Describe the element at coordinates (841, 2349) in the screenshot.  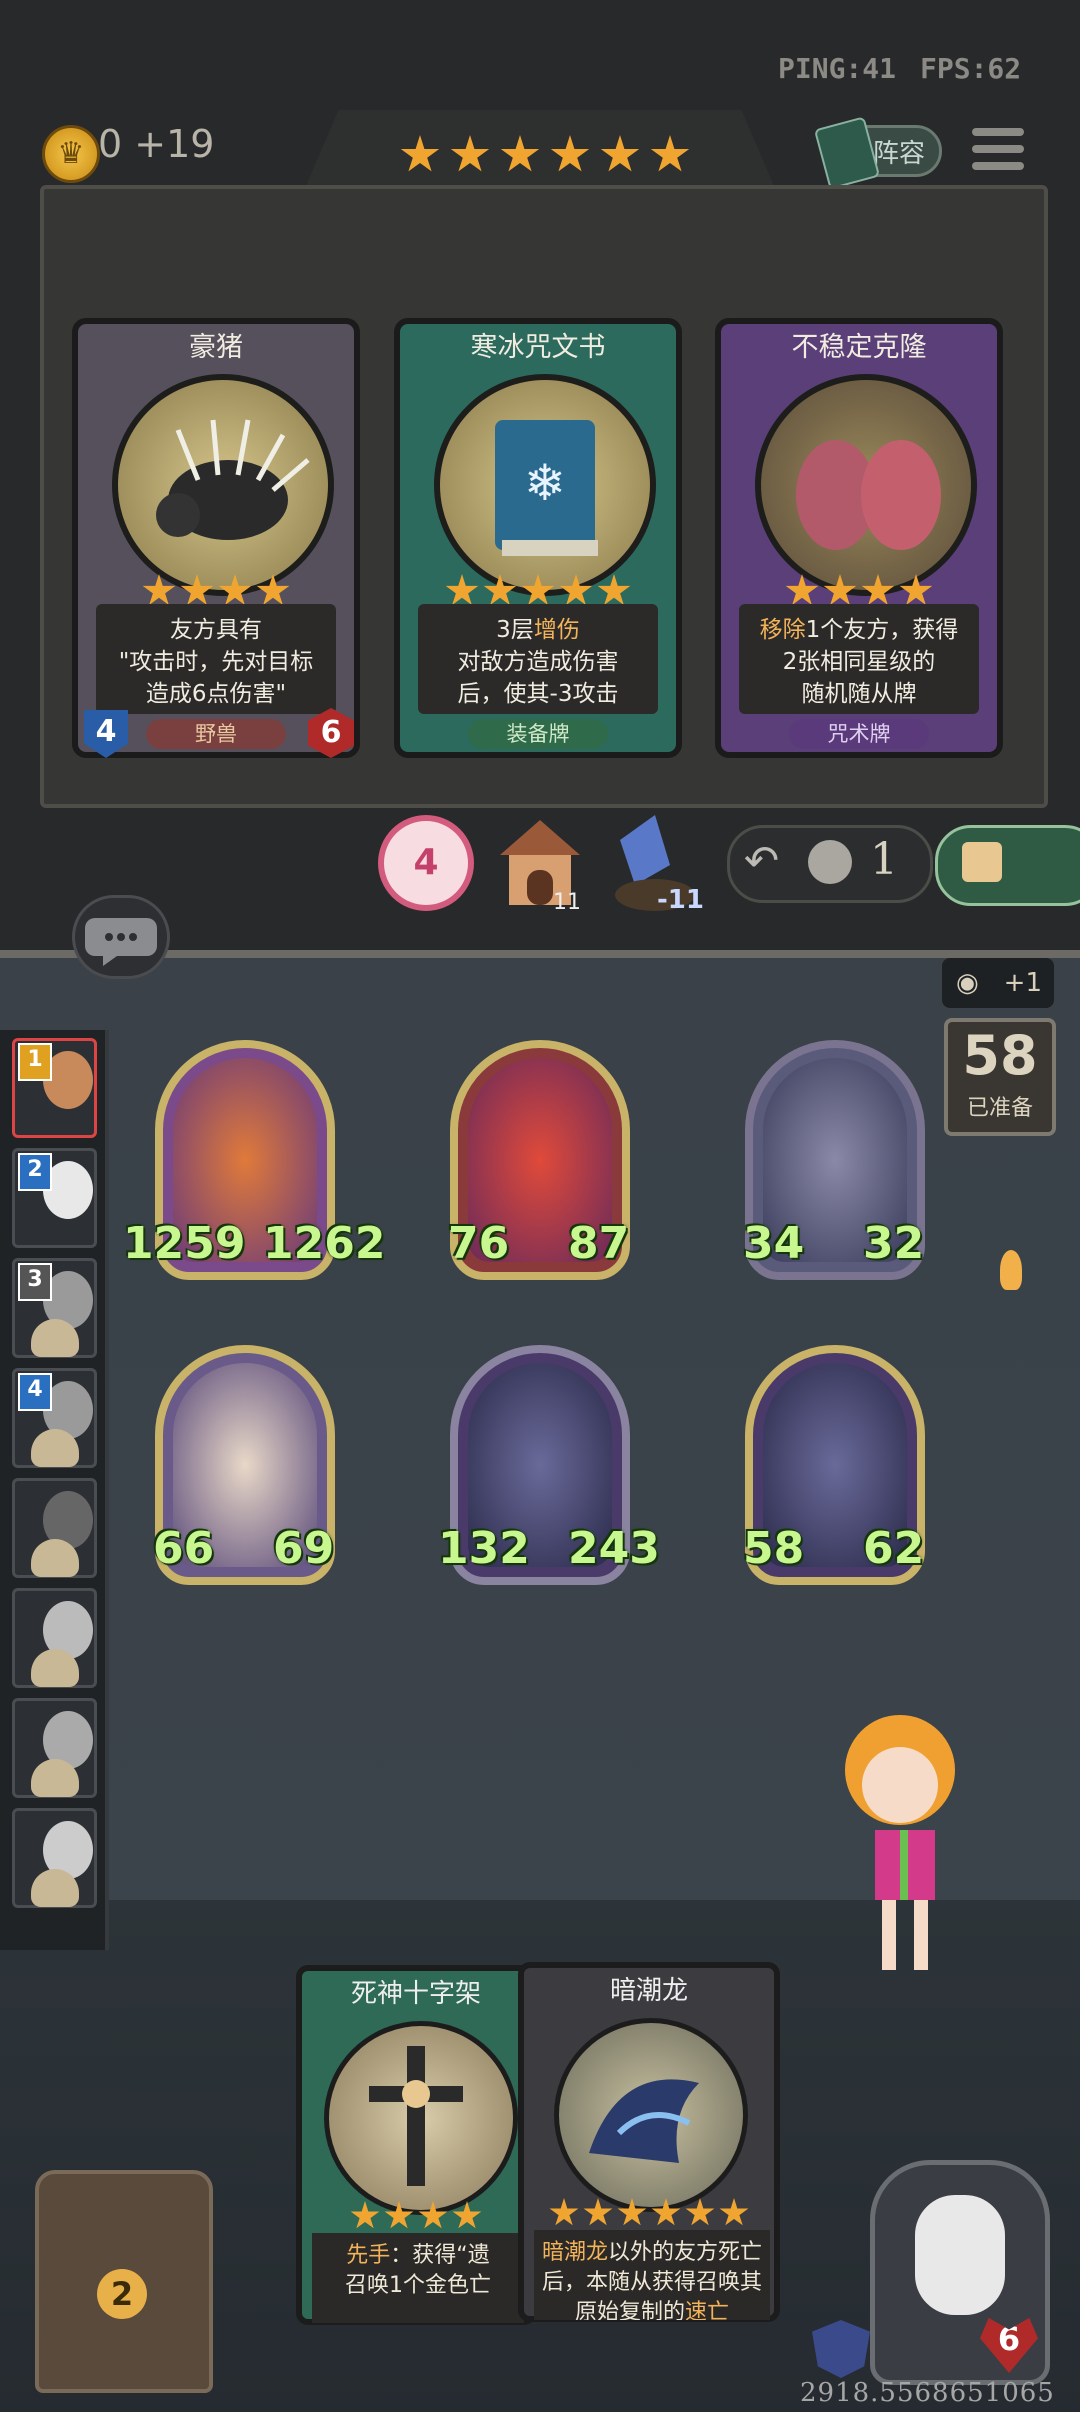
I see `shield-icon` at that location.